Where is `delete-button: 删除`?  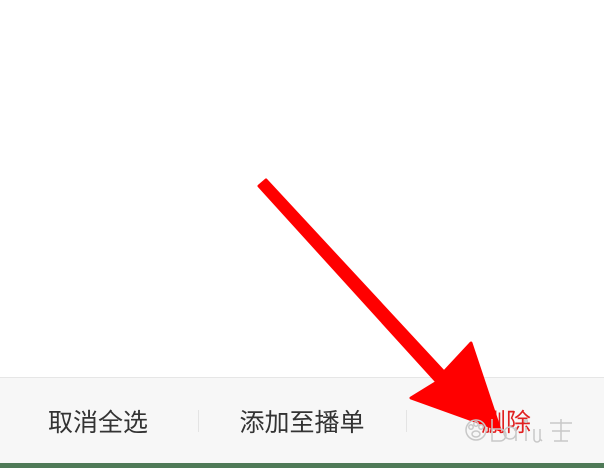 delete-button: 删除 is located at coordinates (506, 421).